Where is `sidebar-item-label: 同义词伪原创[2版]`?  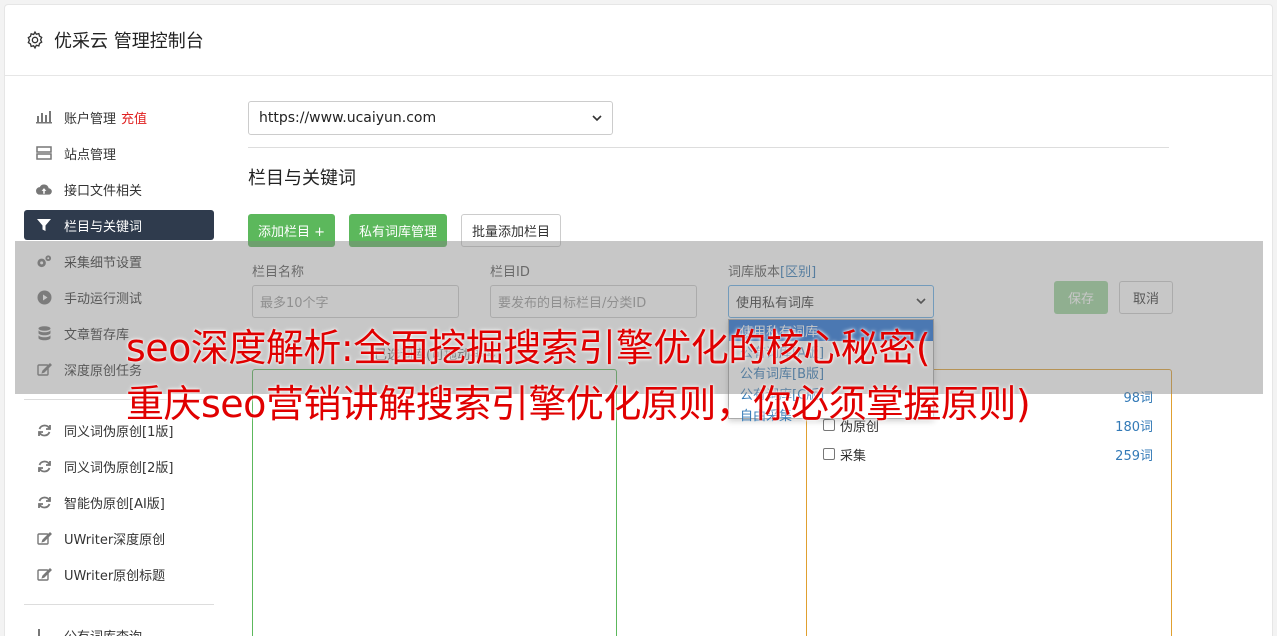 sidebar-item-label: 同义词伪原创[2版] is located at coordinates (119, 468).